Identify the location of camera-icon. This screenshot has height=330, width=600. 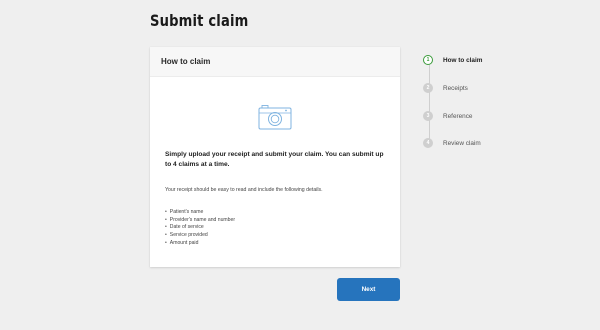
(275, 117).